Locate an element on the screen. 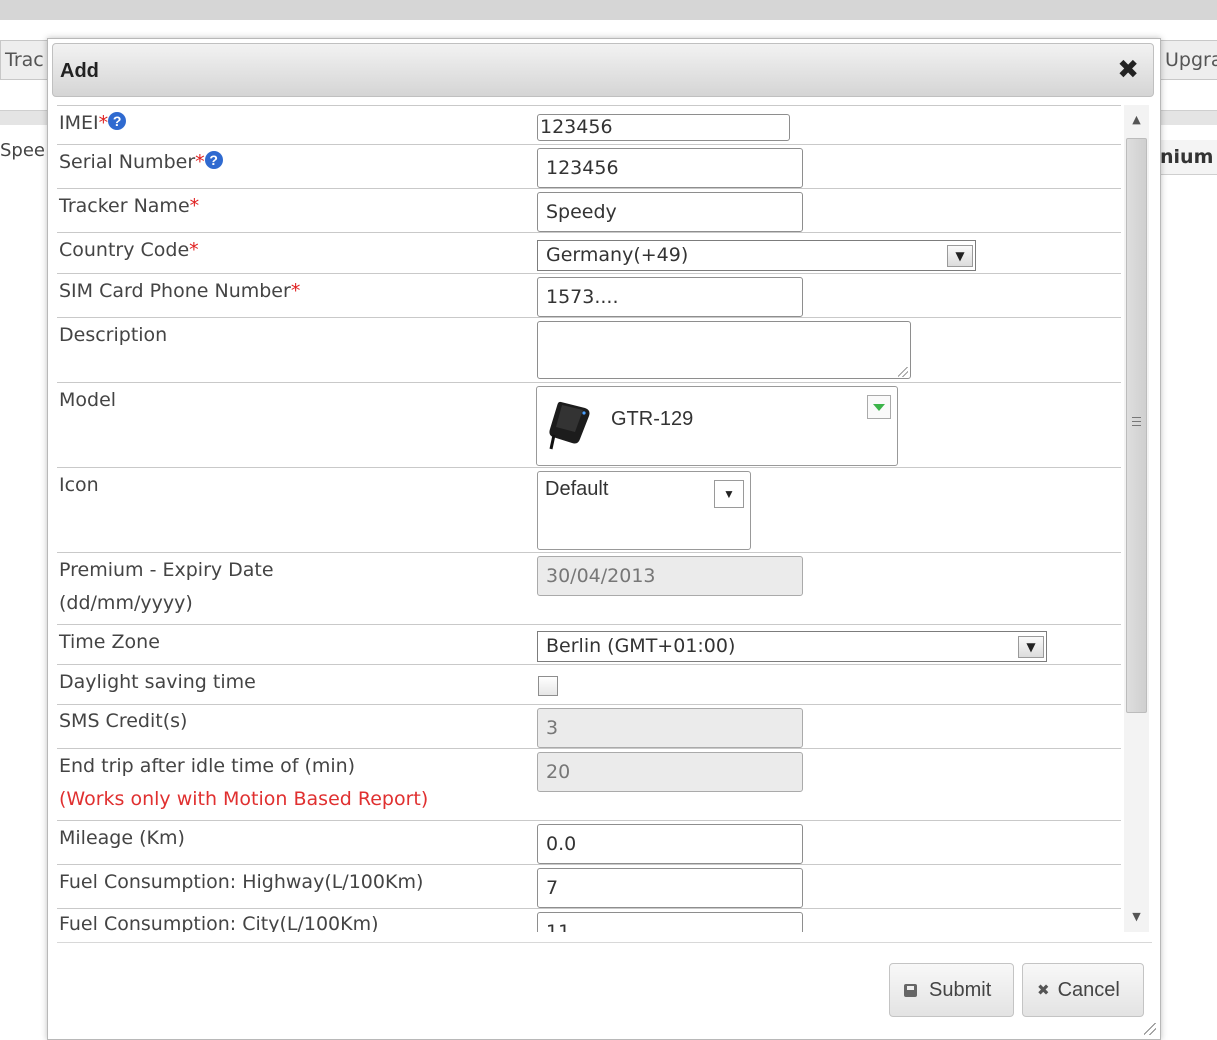 Image resolution: width=1217 pixels, height=1040 pixels. serial-number-label: Serial Number*? is located at coordinates (141, 162).